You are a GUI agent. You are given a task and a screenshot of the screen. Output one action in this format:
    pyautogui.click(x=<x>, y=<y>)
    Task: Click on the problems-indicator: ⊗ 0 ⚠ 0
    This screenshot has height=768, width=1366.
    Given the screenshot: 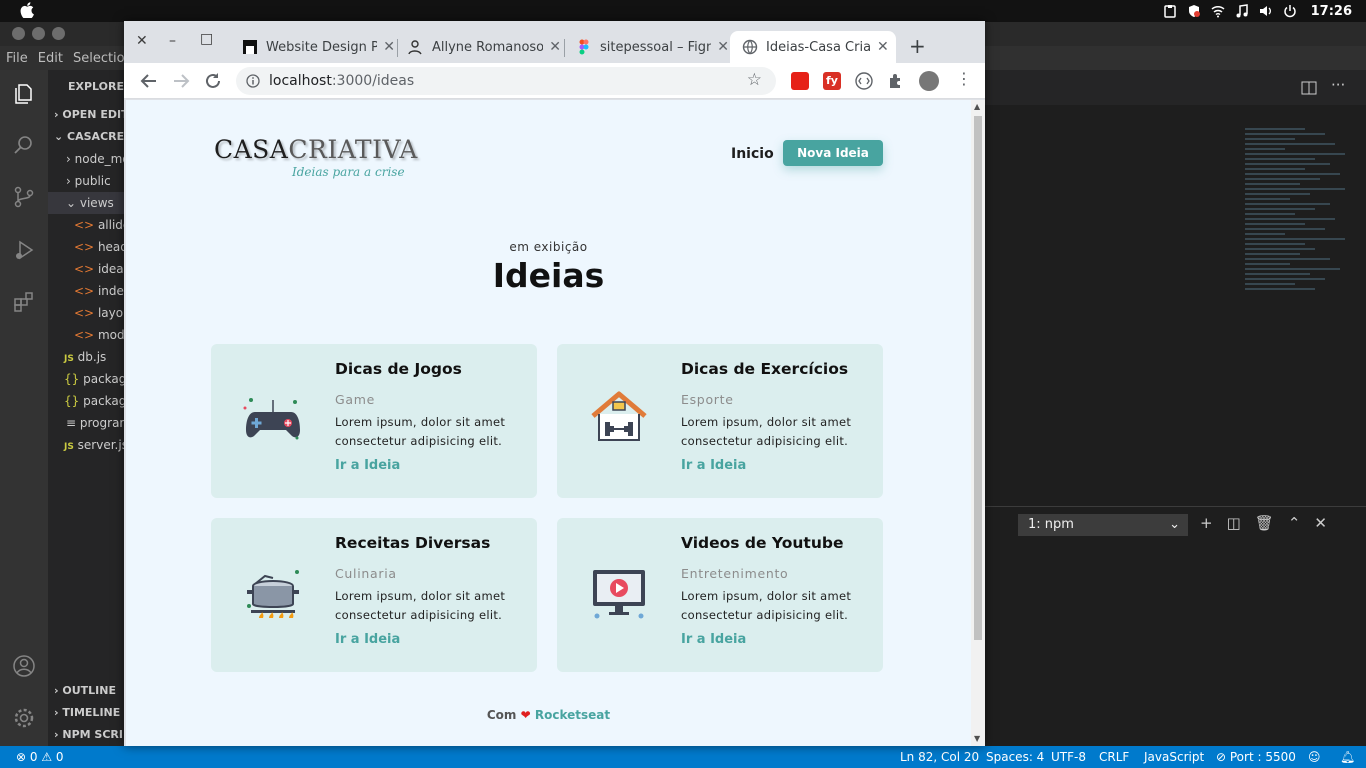 What is the action you would take?
    pyautogui.click(x=40, y=757)
    